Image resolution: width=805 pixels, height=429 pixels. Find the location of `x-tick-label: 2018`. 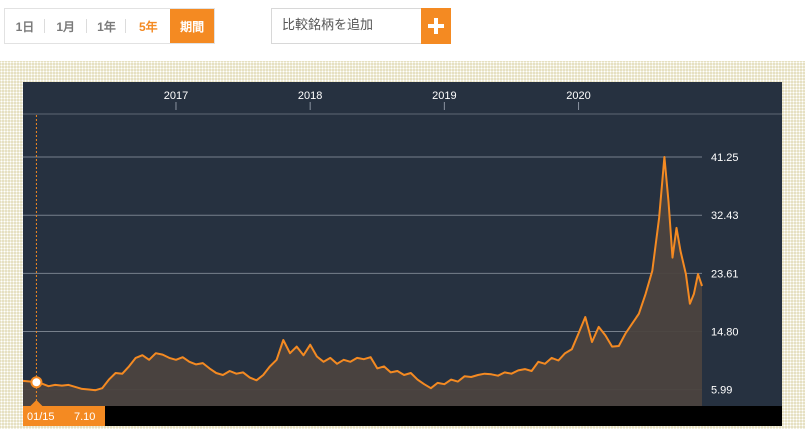

x-tick-label: 2018 is located at coordinates (310, 96).